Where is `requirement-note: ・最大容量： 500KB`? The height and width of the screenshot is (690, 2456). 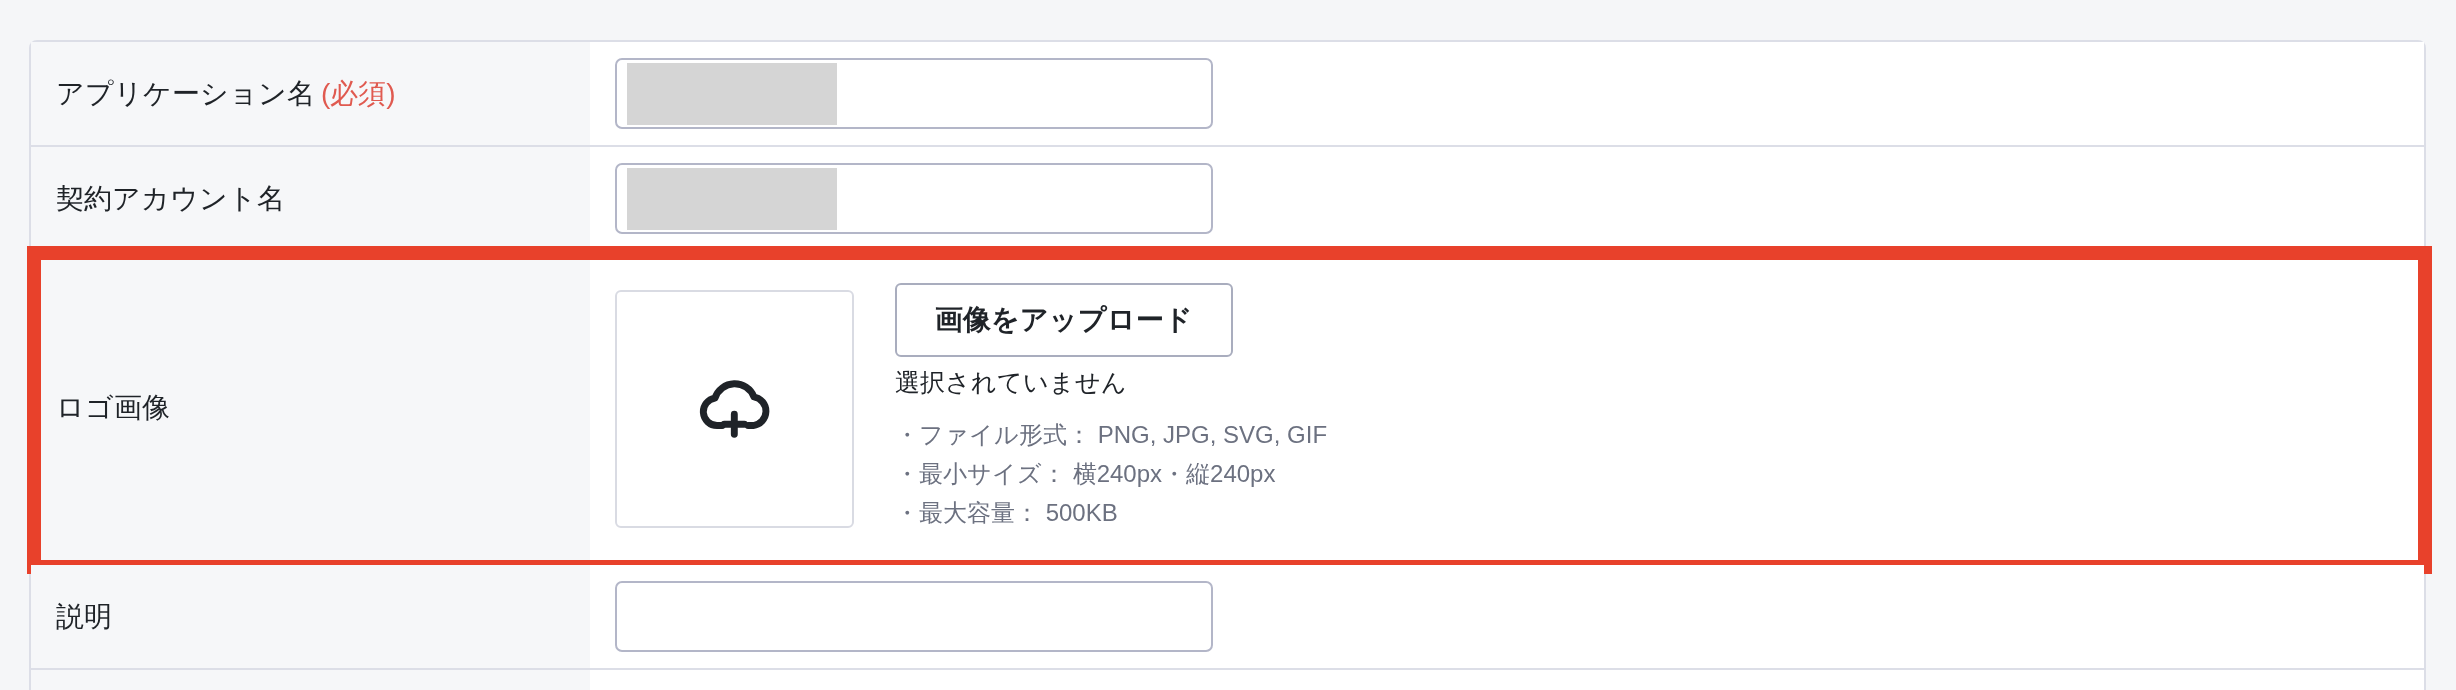
requirement-note: ・最大容量： 500KB is located at coordinates (1007, 513).